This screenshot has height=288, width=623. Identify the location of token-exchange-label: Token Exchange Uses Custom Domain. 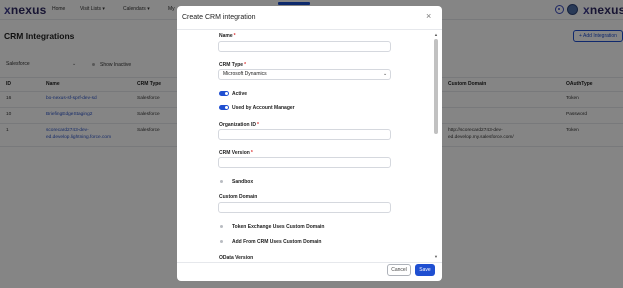
(278, 227).